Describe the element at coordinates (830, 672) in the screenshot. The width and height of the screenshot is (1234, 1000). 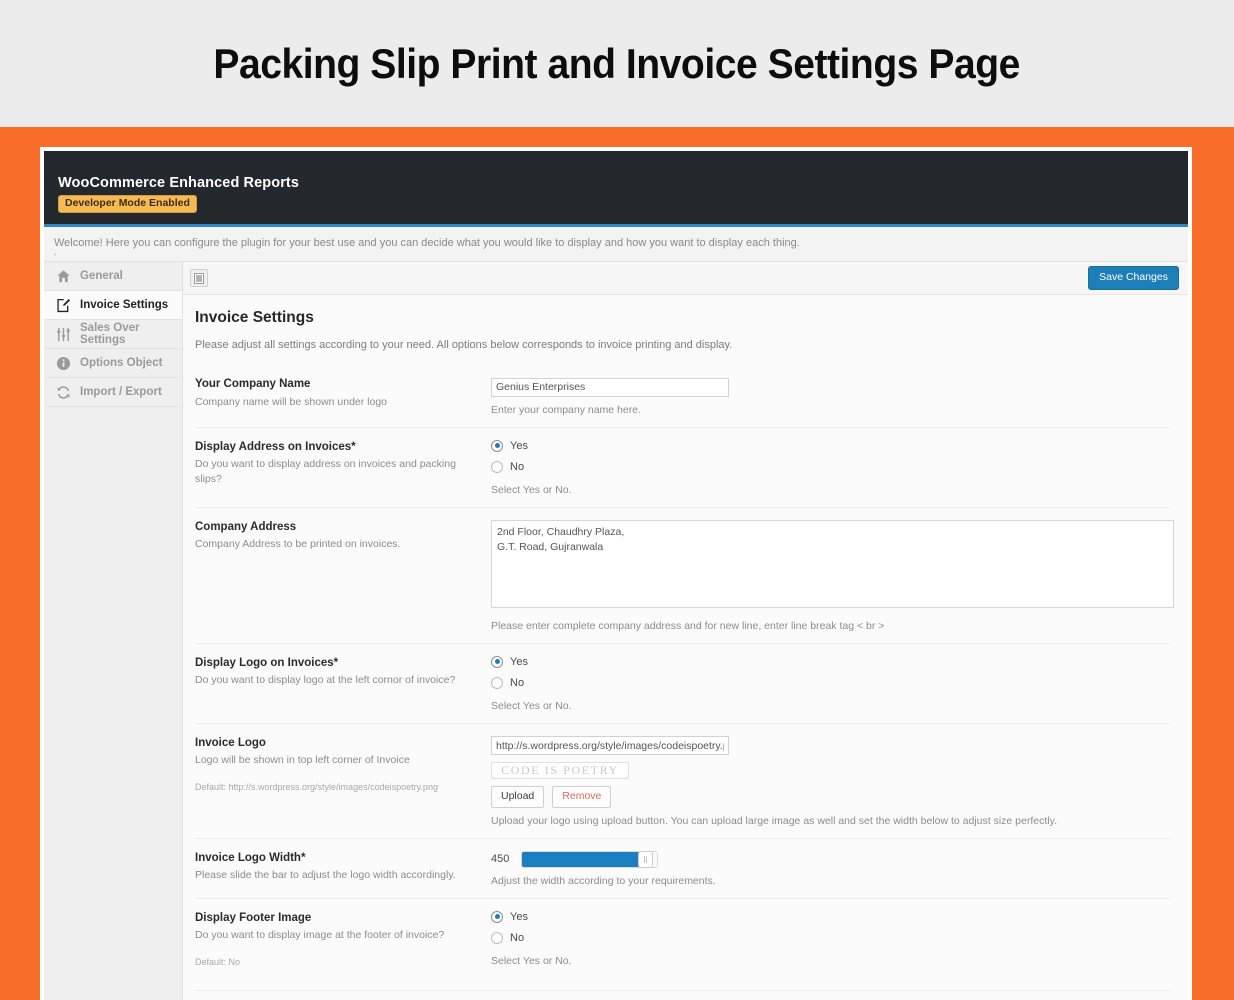
I see `display-logo-radio-group: Yes No` at that location.